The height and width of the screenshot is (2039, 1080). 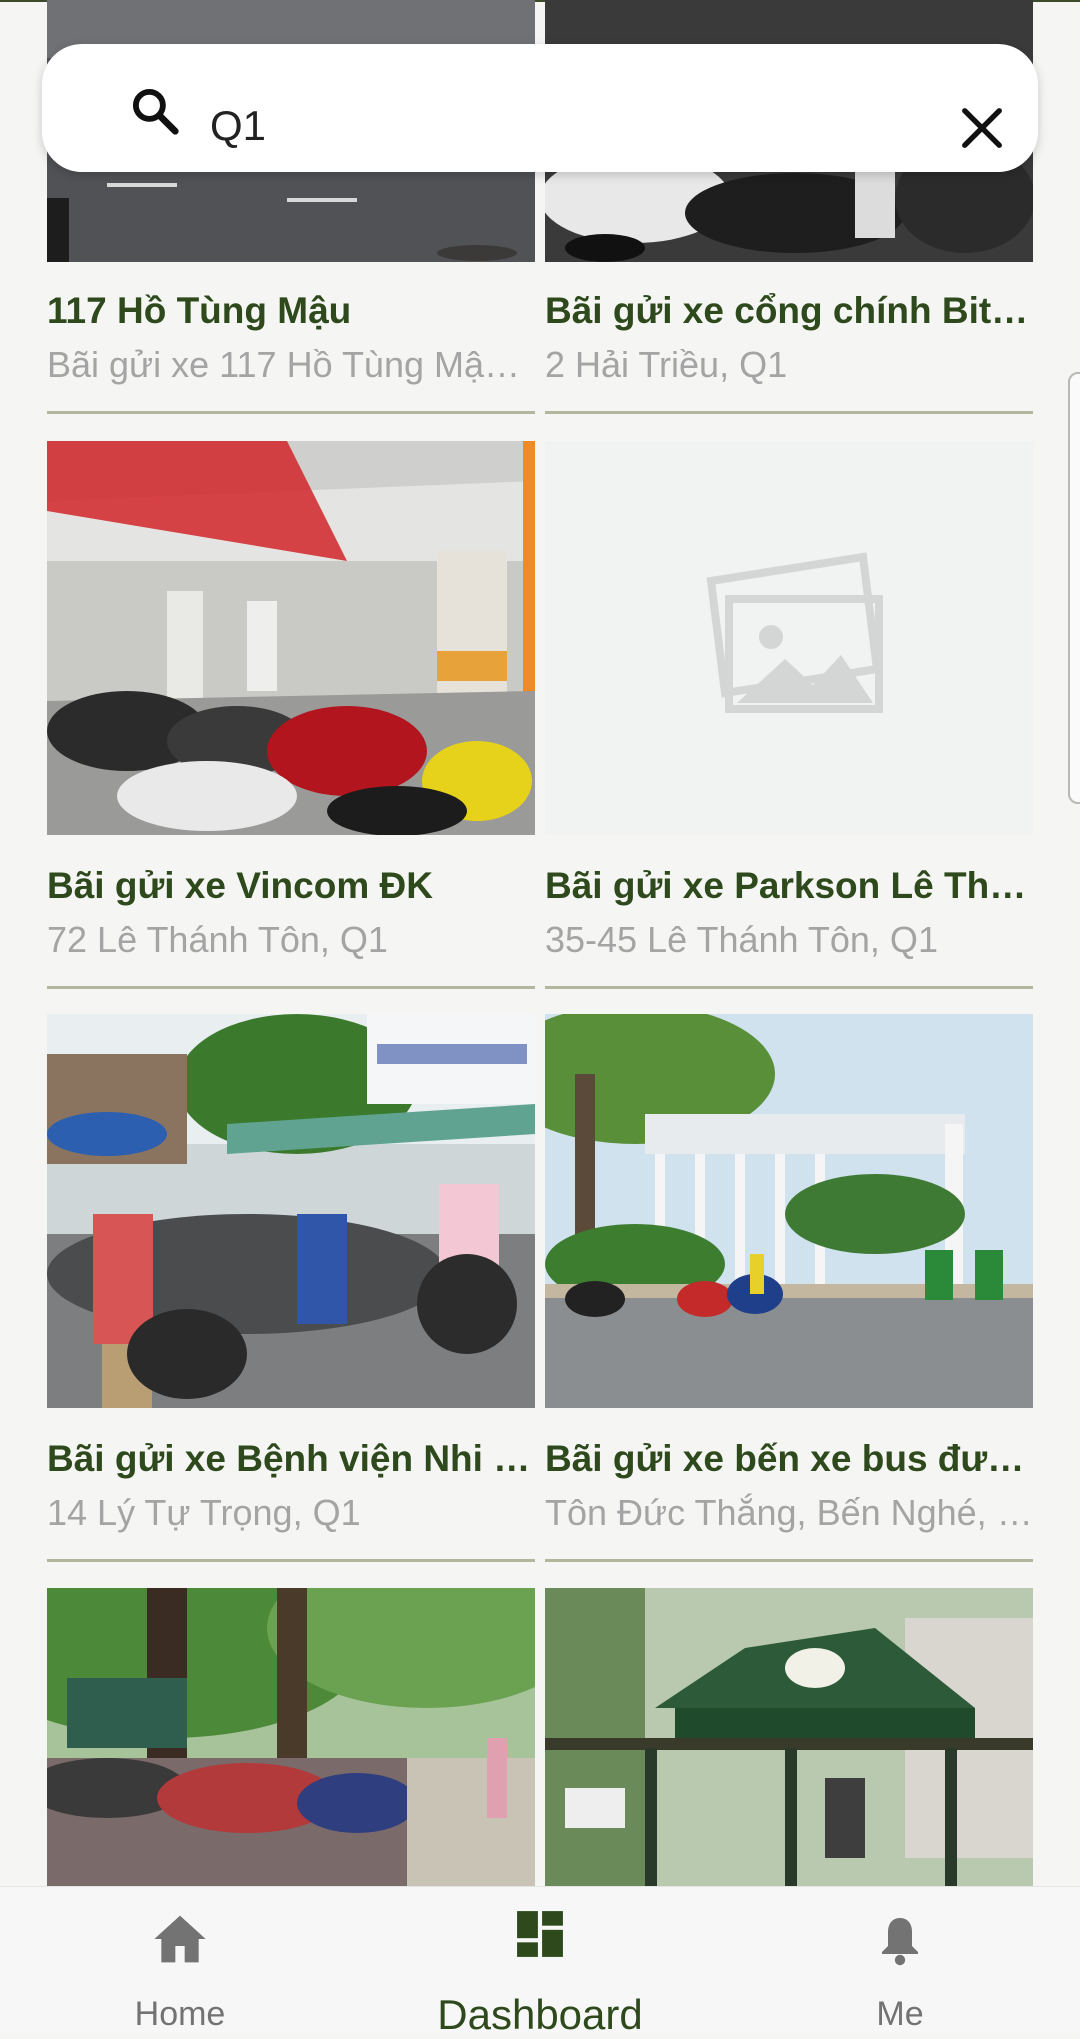 I want to click on image-placeholder-icon, so click(x=789, y=638).